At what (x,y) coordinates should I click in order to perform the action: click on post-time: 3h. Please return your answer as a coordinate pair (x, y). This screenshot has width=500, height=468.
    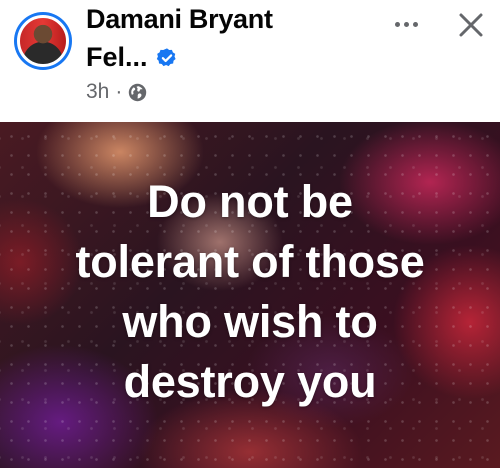
    Looking at the image, I should click on (97, 92).